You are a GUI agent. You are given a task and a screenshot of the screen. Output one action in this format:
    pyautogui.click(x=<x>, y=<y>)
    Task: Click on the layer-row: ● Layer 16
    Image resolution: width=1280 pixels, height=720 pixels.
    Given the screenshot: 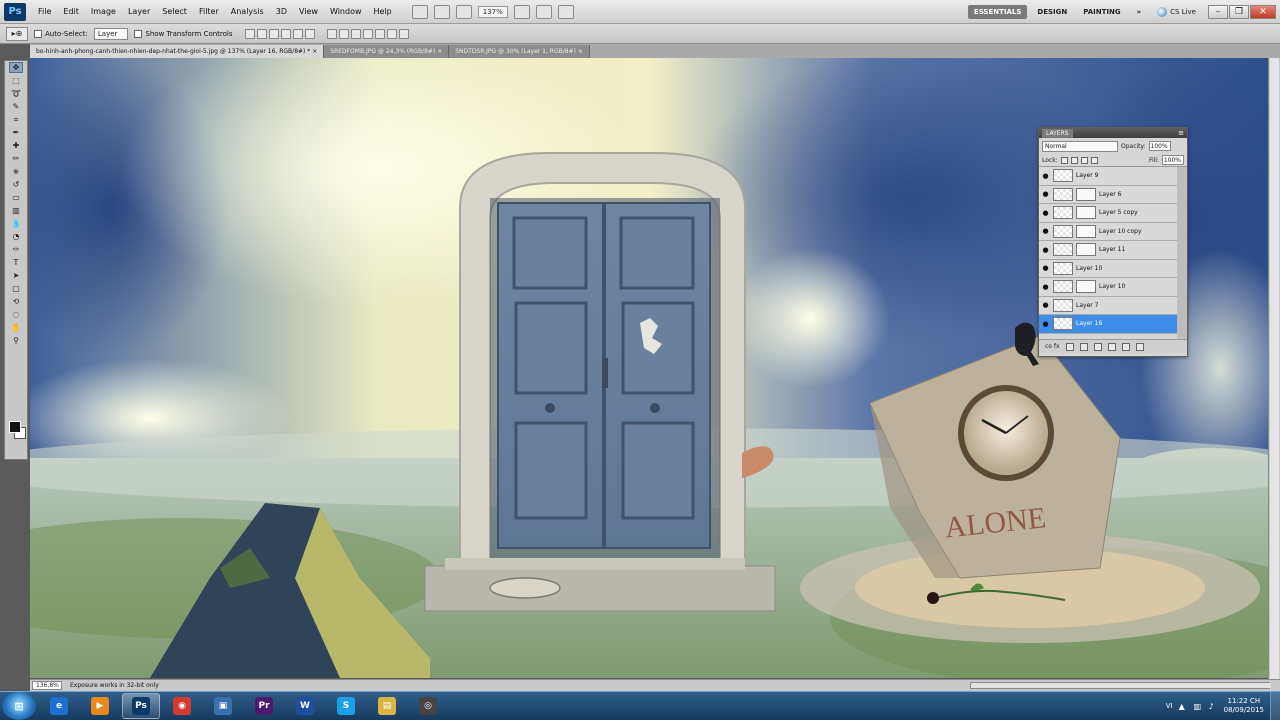 What is the action you would take?
    pyautogui.click(x=1108, y=324)
    